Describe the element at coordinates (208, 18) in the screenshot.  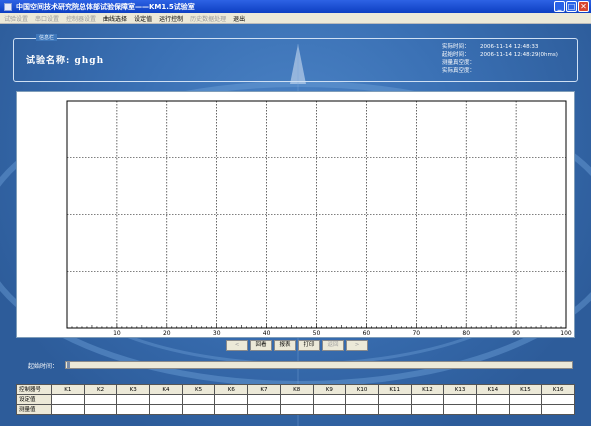
I see `menu-history: 历史数据处理` at that location.